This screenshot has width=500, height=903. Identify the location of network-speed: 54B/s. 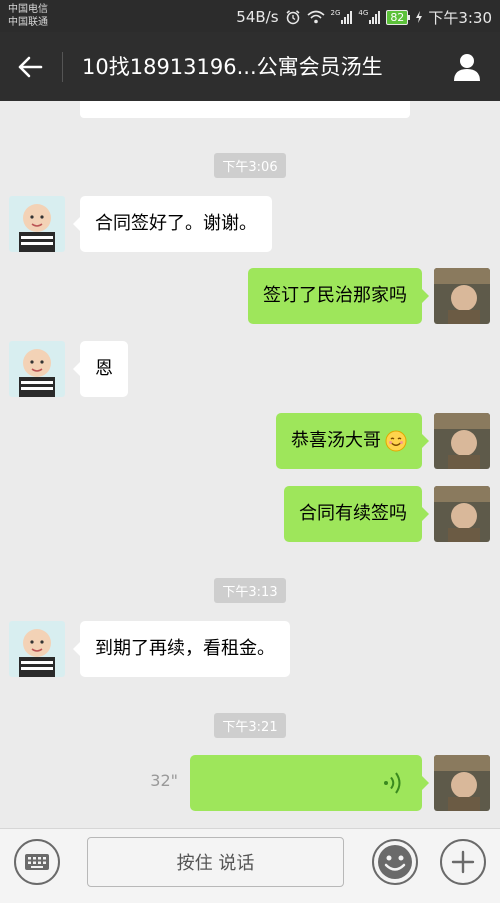
(257, 17).